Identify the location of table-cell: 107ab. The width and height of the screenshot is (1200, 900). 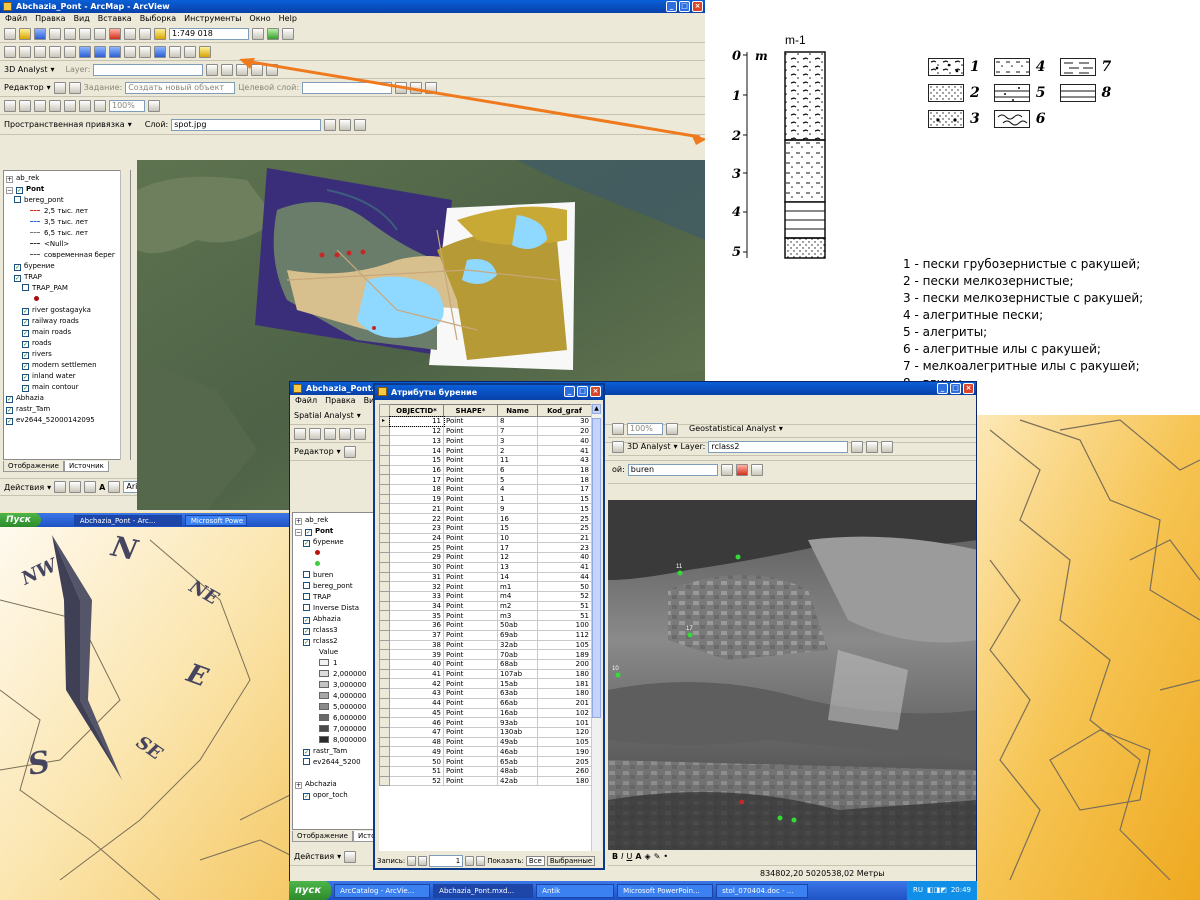
(517, 674).